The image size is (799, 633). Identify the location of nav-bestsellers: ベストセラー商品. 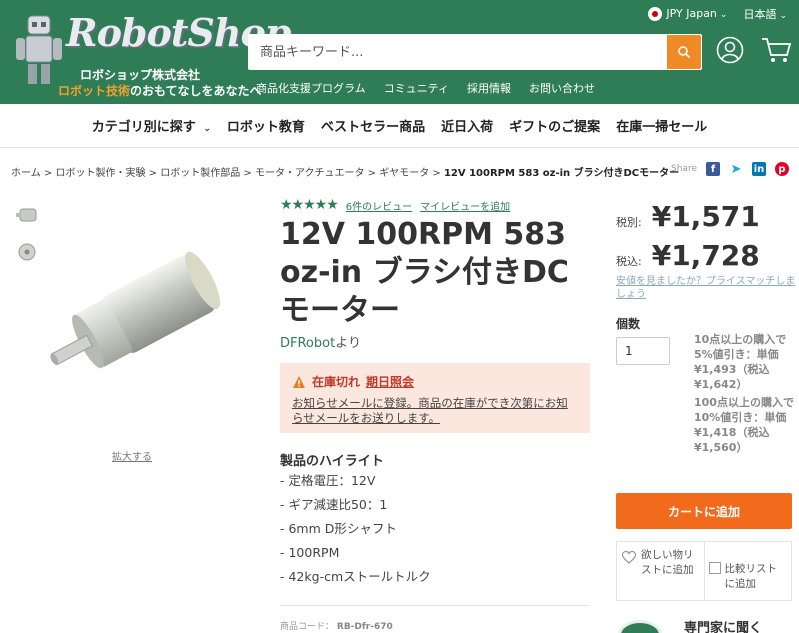
(373, 125).